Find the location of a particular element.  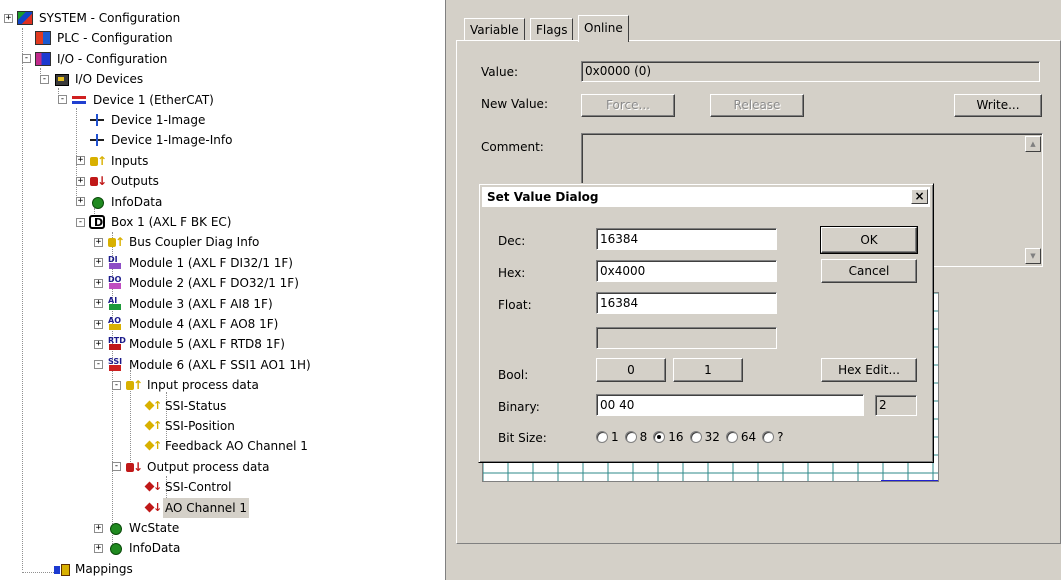

tree-item: Mappings is located at coordinates (87, 569).